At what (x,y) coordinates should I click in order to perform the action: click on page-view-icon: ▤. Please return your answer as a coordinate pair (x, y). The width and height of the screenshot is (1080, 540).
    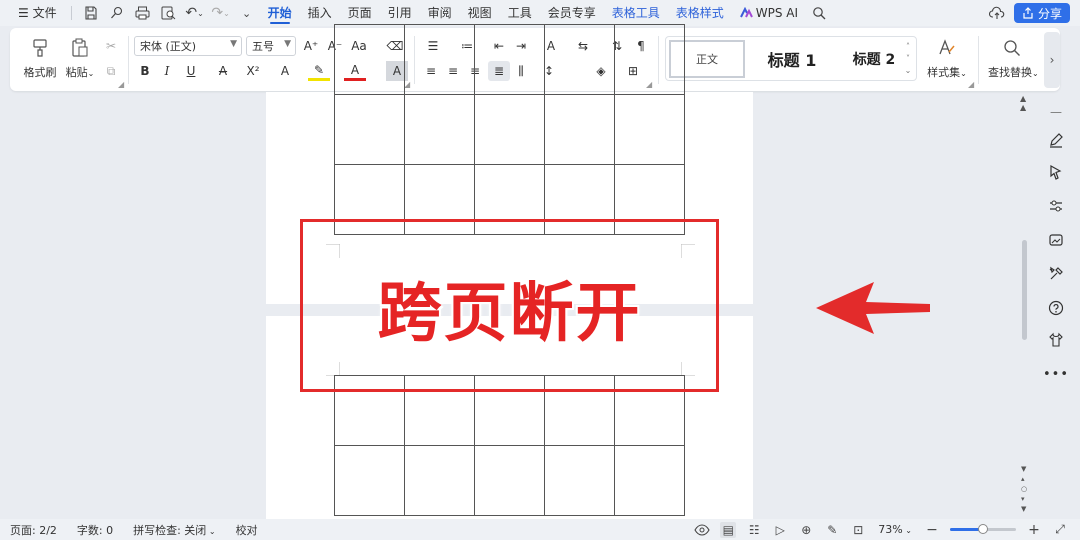
    Looking at the image, I should click on (728, 529).